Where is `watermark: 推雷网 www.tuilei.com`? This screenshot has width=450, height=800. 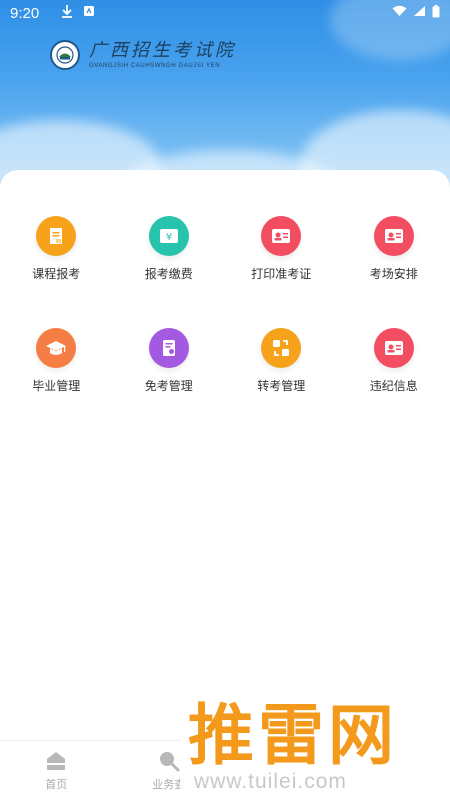 watermark: 推雷网 www.tuilei.com is located at coordinates (315, 740).